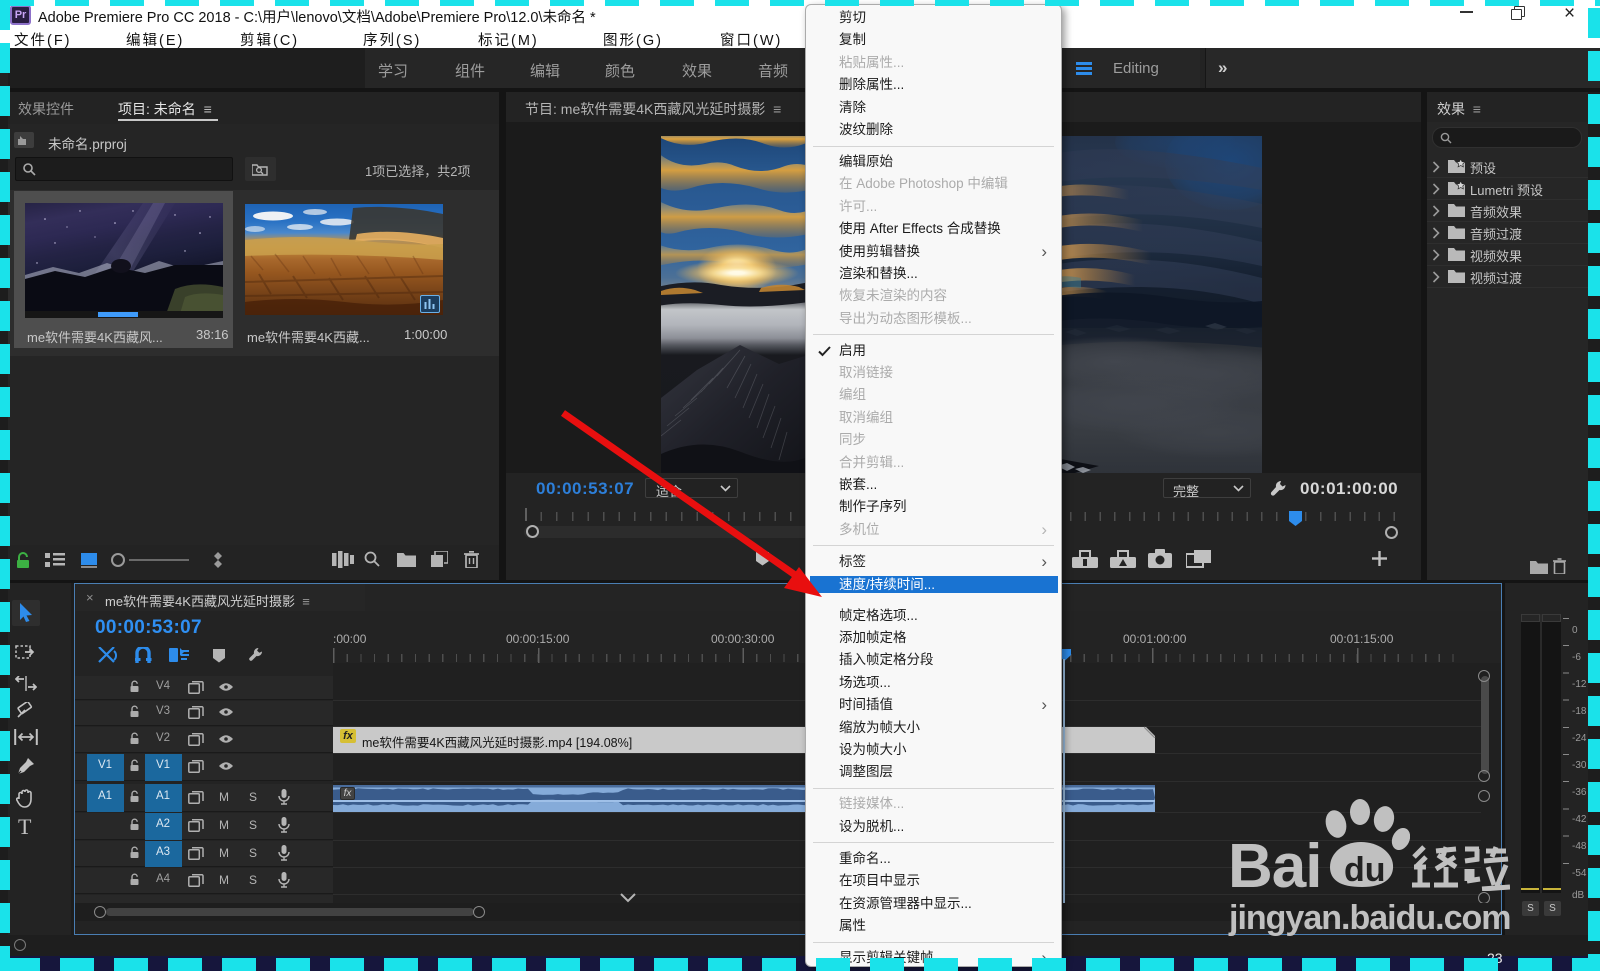 The width and height of the screenshot is (1600, 971). What do you see at coordinates (1365, 870) in the screenshot?
I see `svg-text: du` at bounding box center [1365, 870].